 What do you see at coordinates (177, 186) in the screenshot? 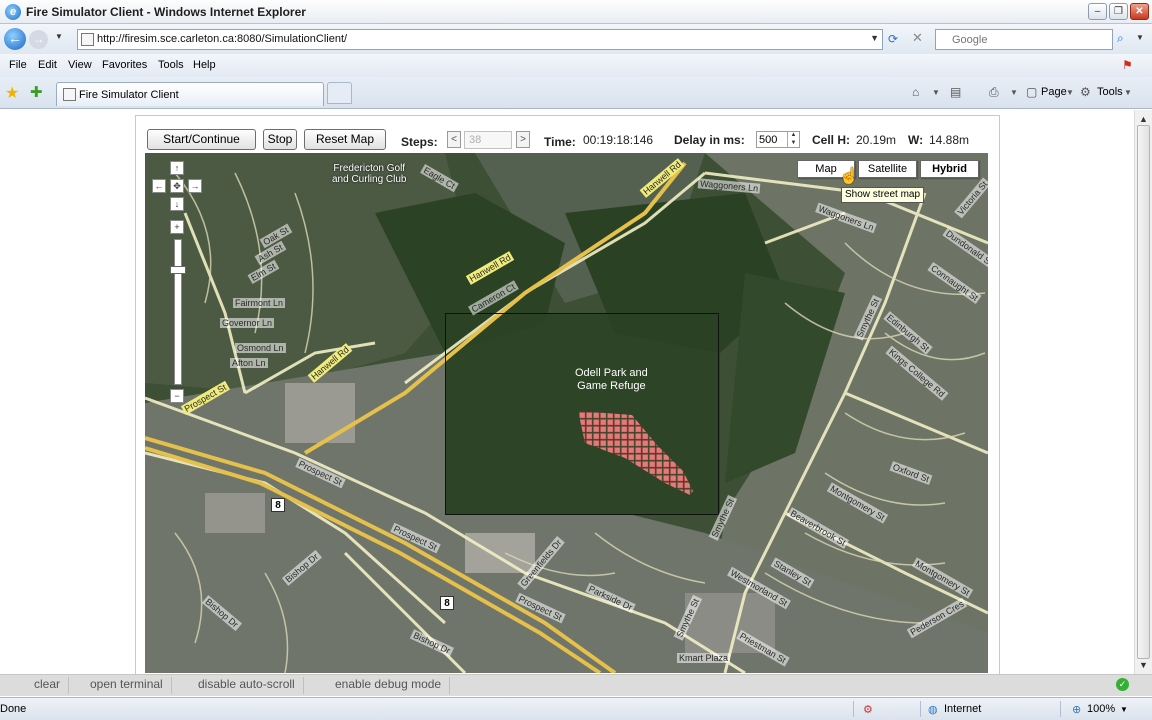
I see `pan-center-icon: ✥` at bounding box center [177, 186].